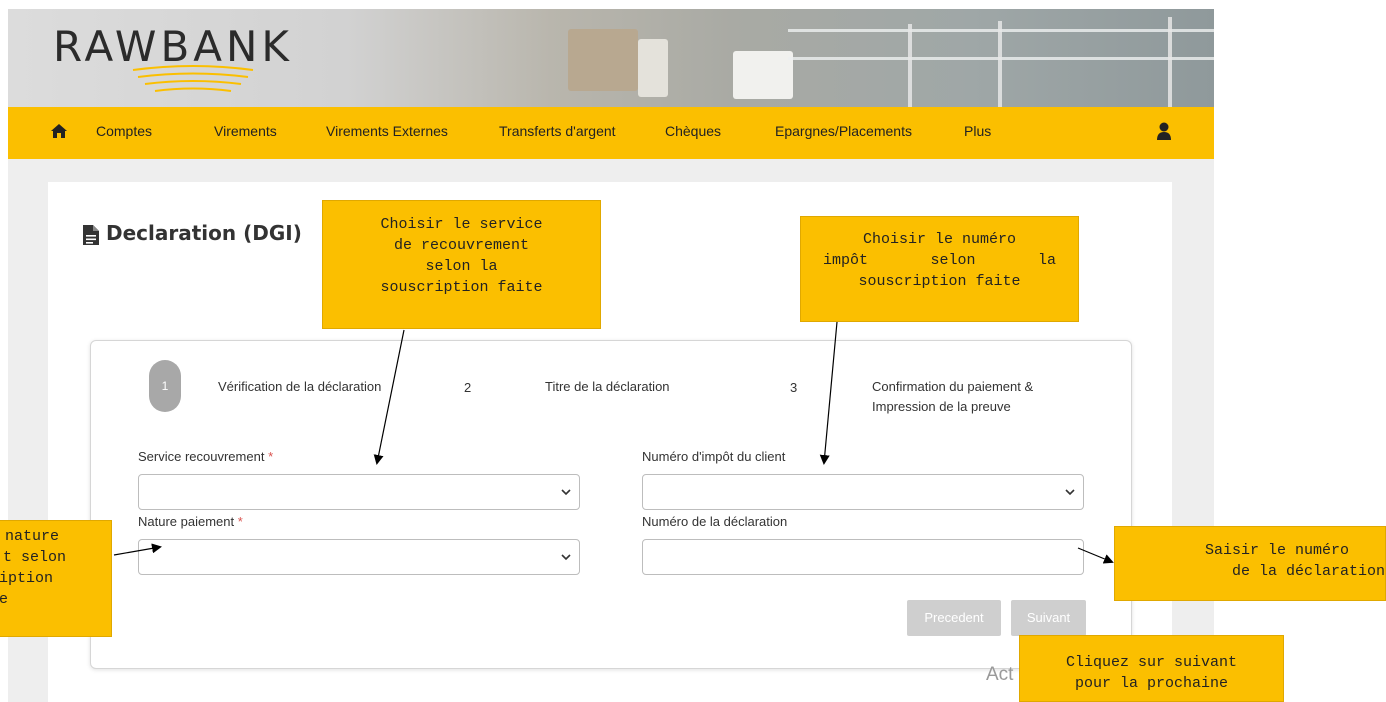  Describe the element at coordinates (56, 578) in the screenshot. I see `callout-nature: nature t selon iption e` at that location.